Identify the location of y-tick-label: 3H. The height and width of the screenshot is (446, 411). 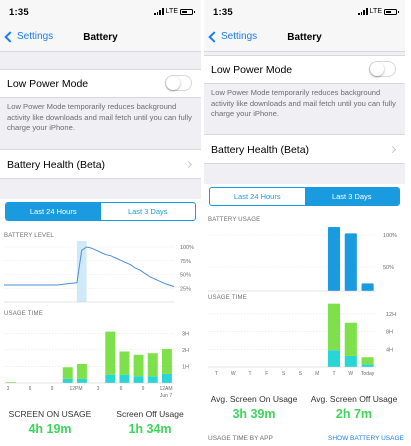
(185, 334).